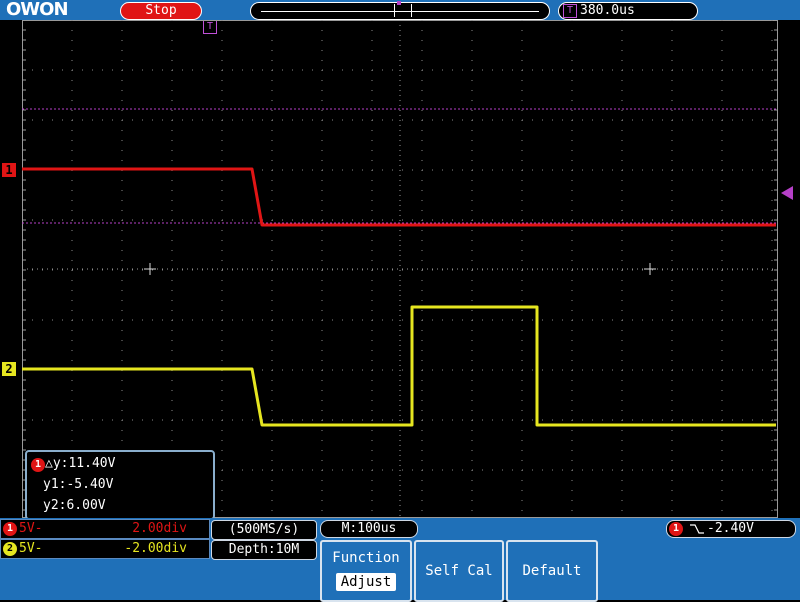  Describe the element at coordinates (74, 505) in the screenshot. I see `cursor-y2: y2:6.00V` at that location.